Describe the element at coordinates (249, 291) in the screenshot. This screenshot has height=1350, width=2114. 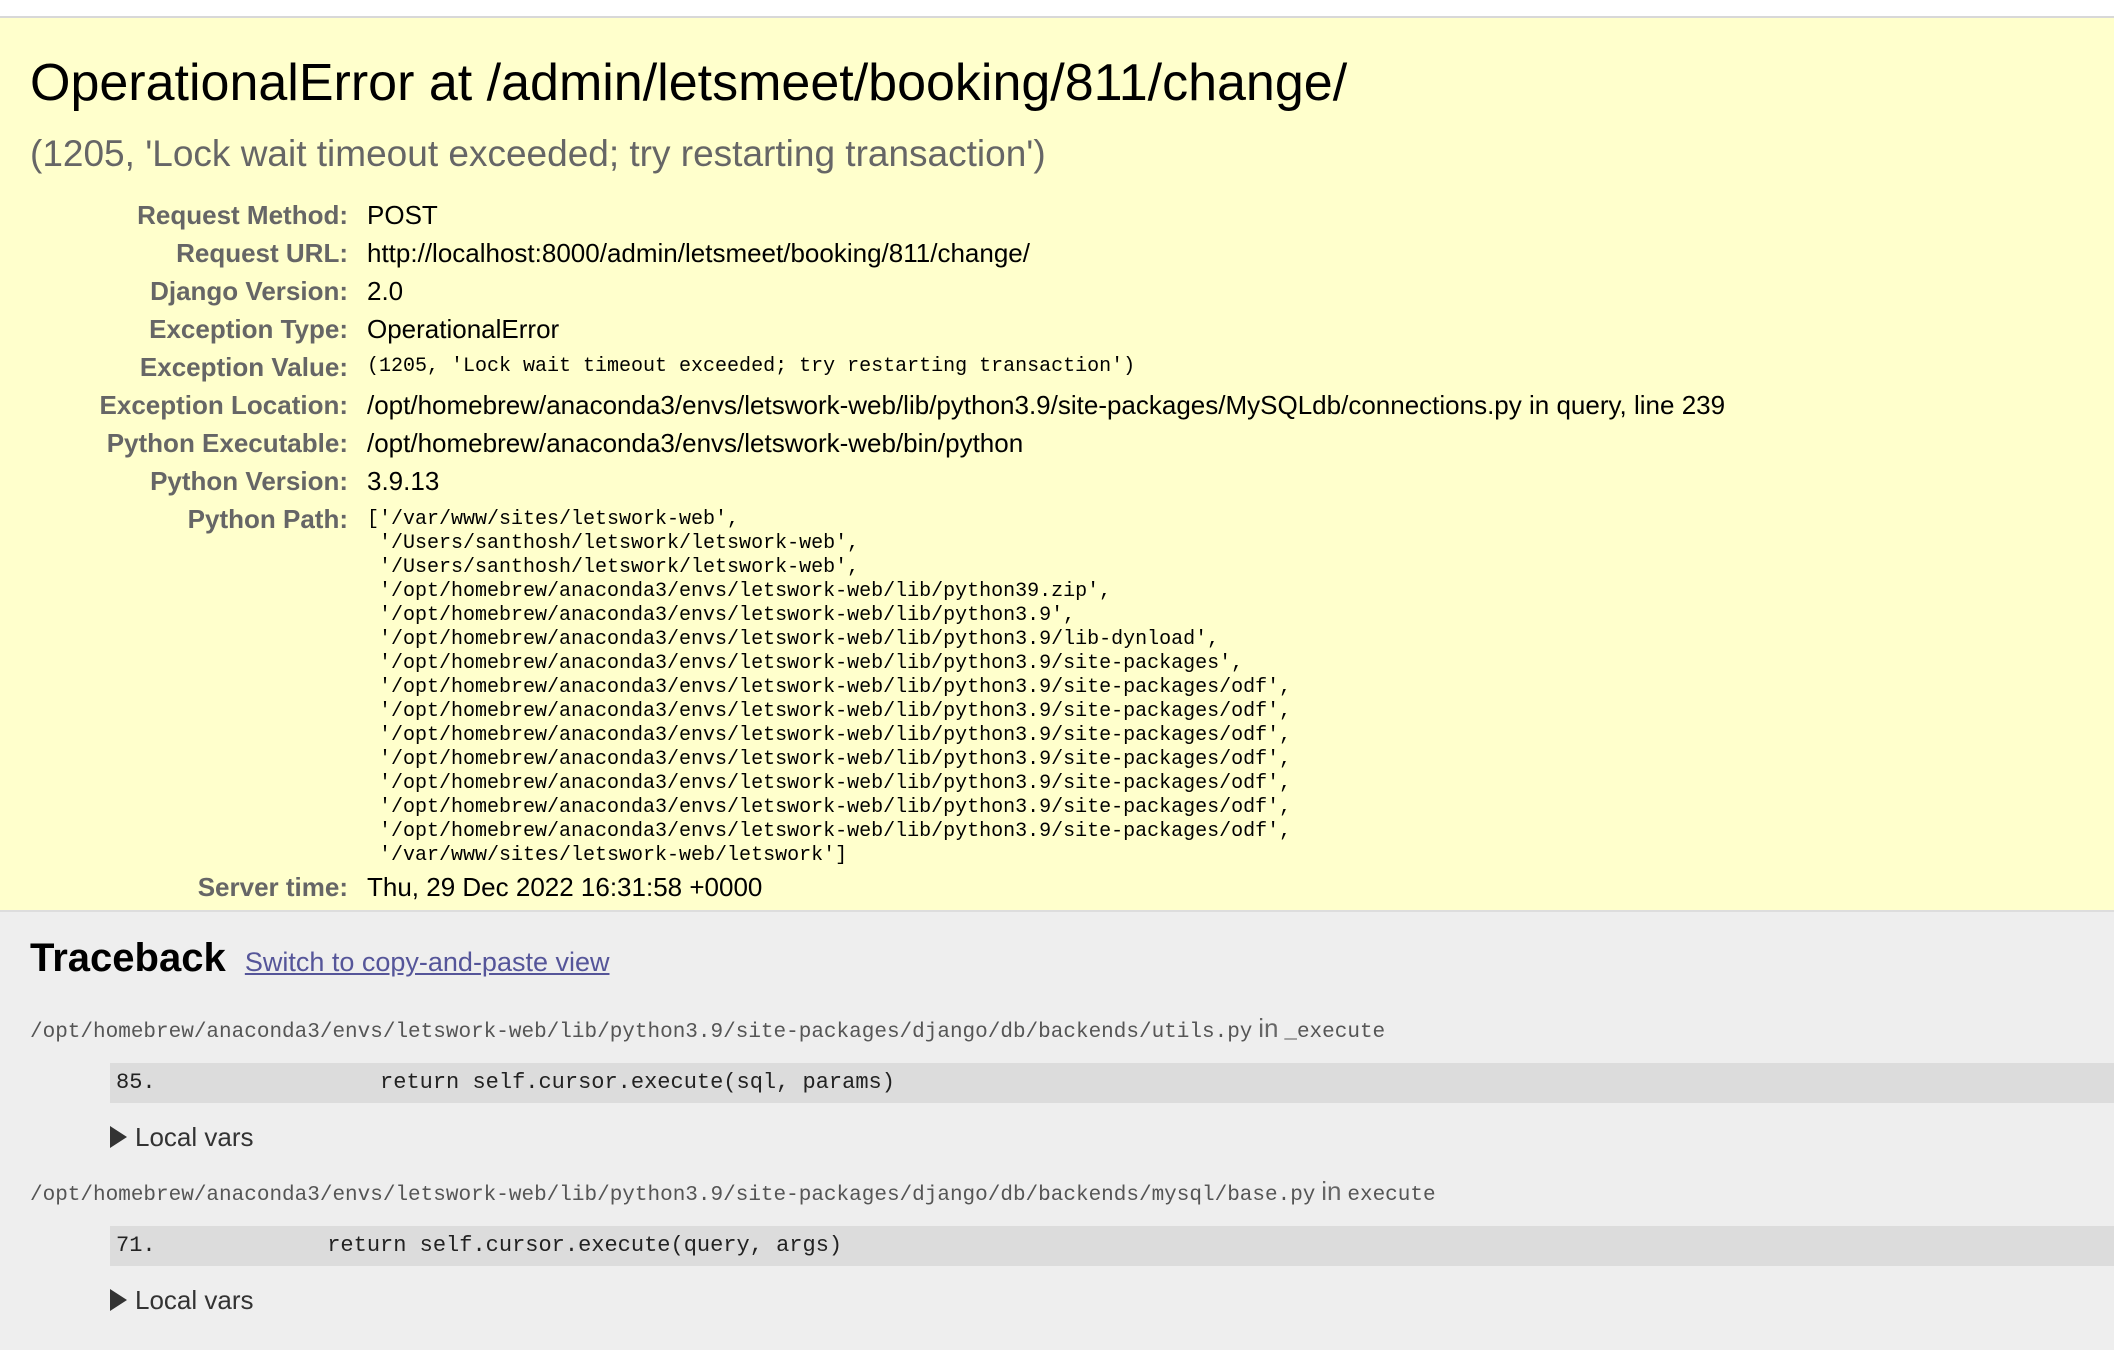
I see `meta-key: Django Version:` at that location.